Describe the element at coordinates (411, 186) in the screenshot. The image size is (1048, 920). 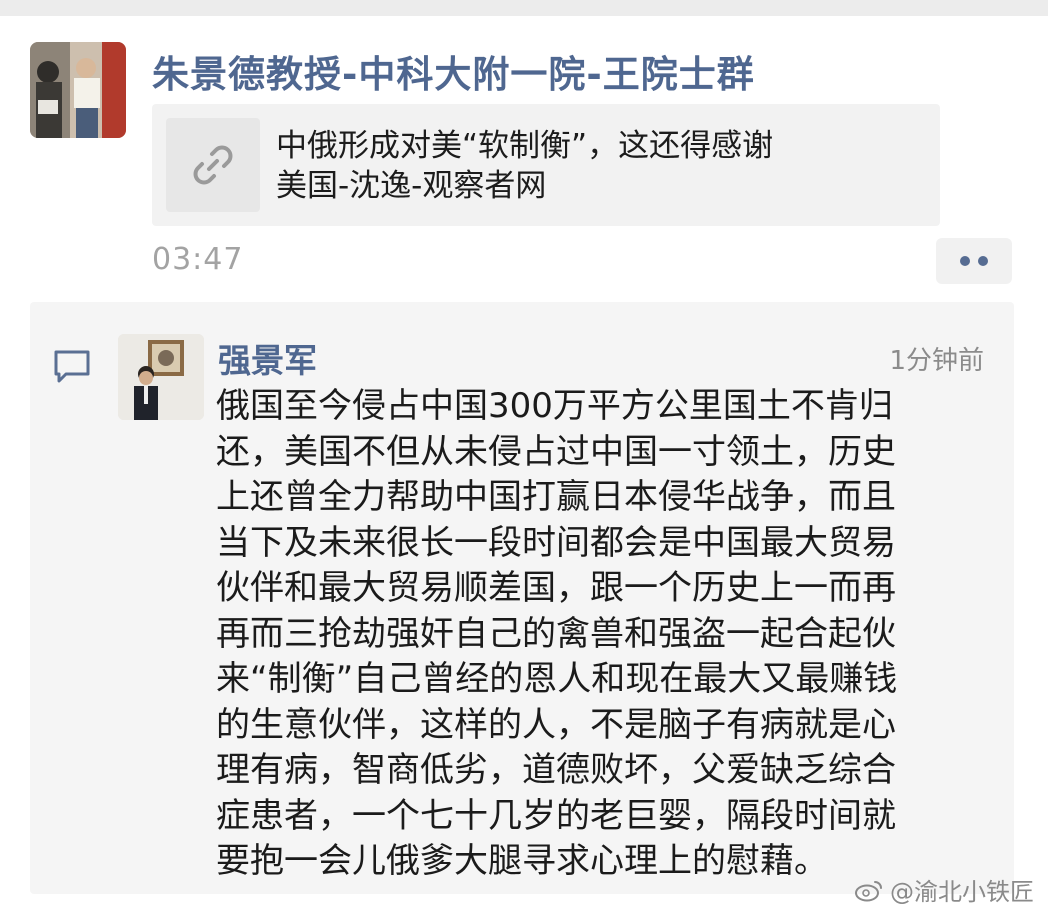
I see `link-title-line: 美国-沈逸-观察者网` at that location.